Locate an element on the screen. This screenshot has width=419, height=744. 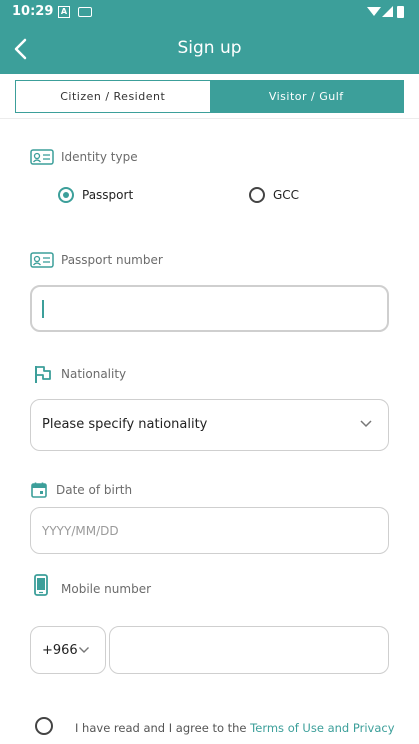
date-of-birth-placeholder: YYYY/MM/DD is located at coordinates (80, 531).